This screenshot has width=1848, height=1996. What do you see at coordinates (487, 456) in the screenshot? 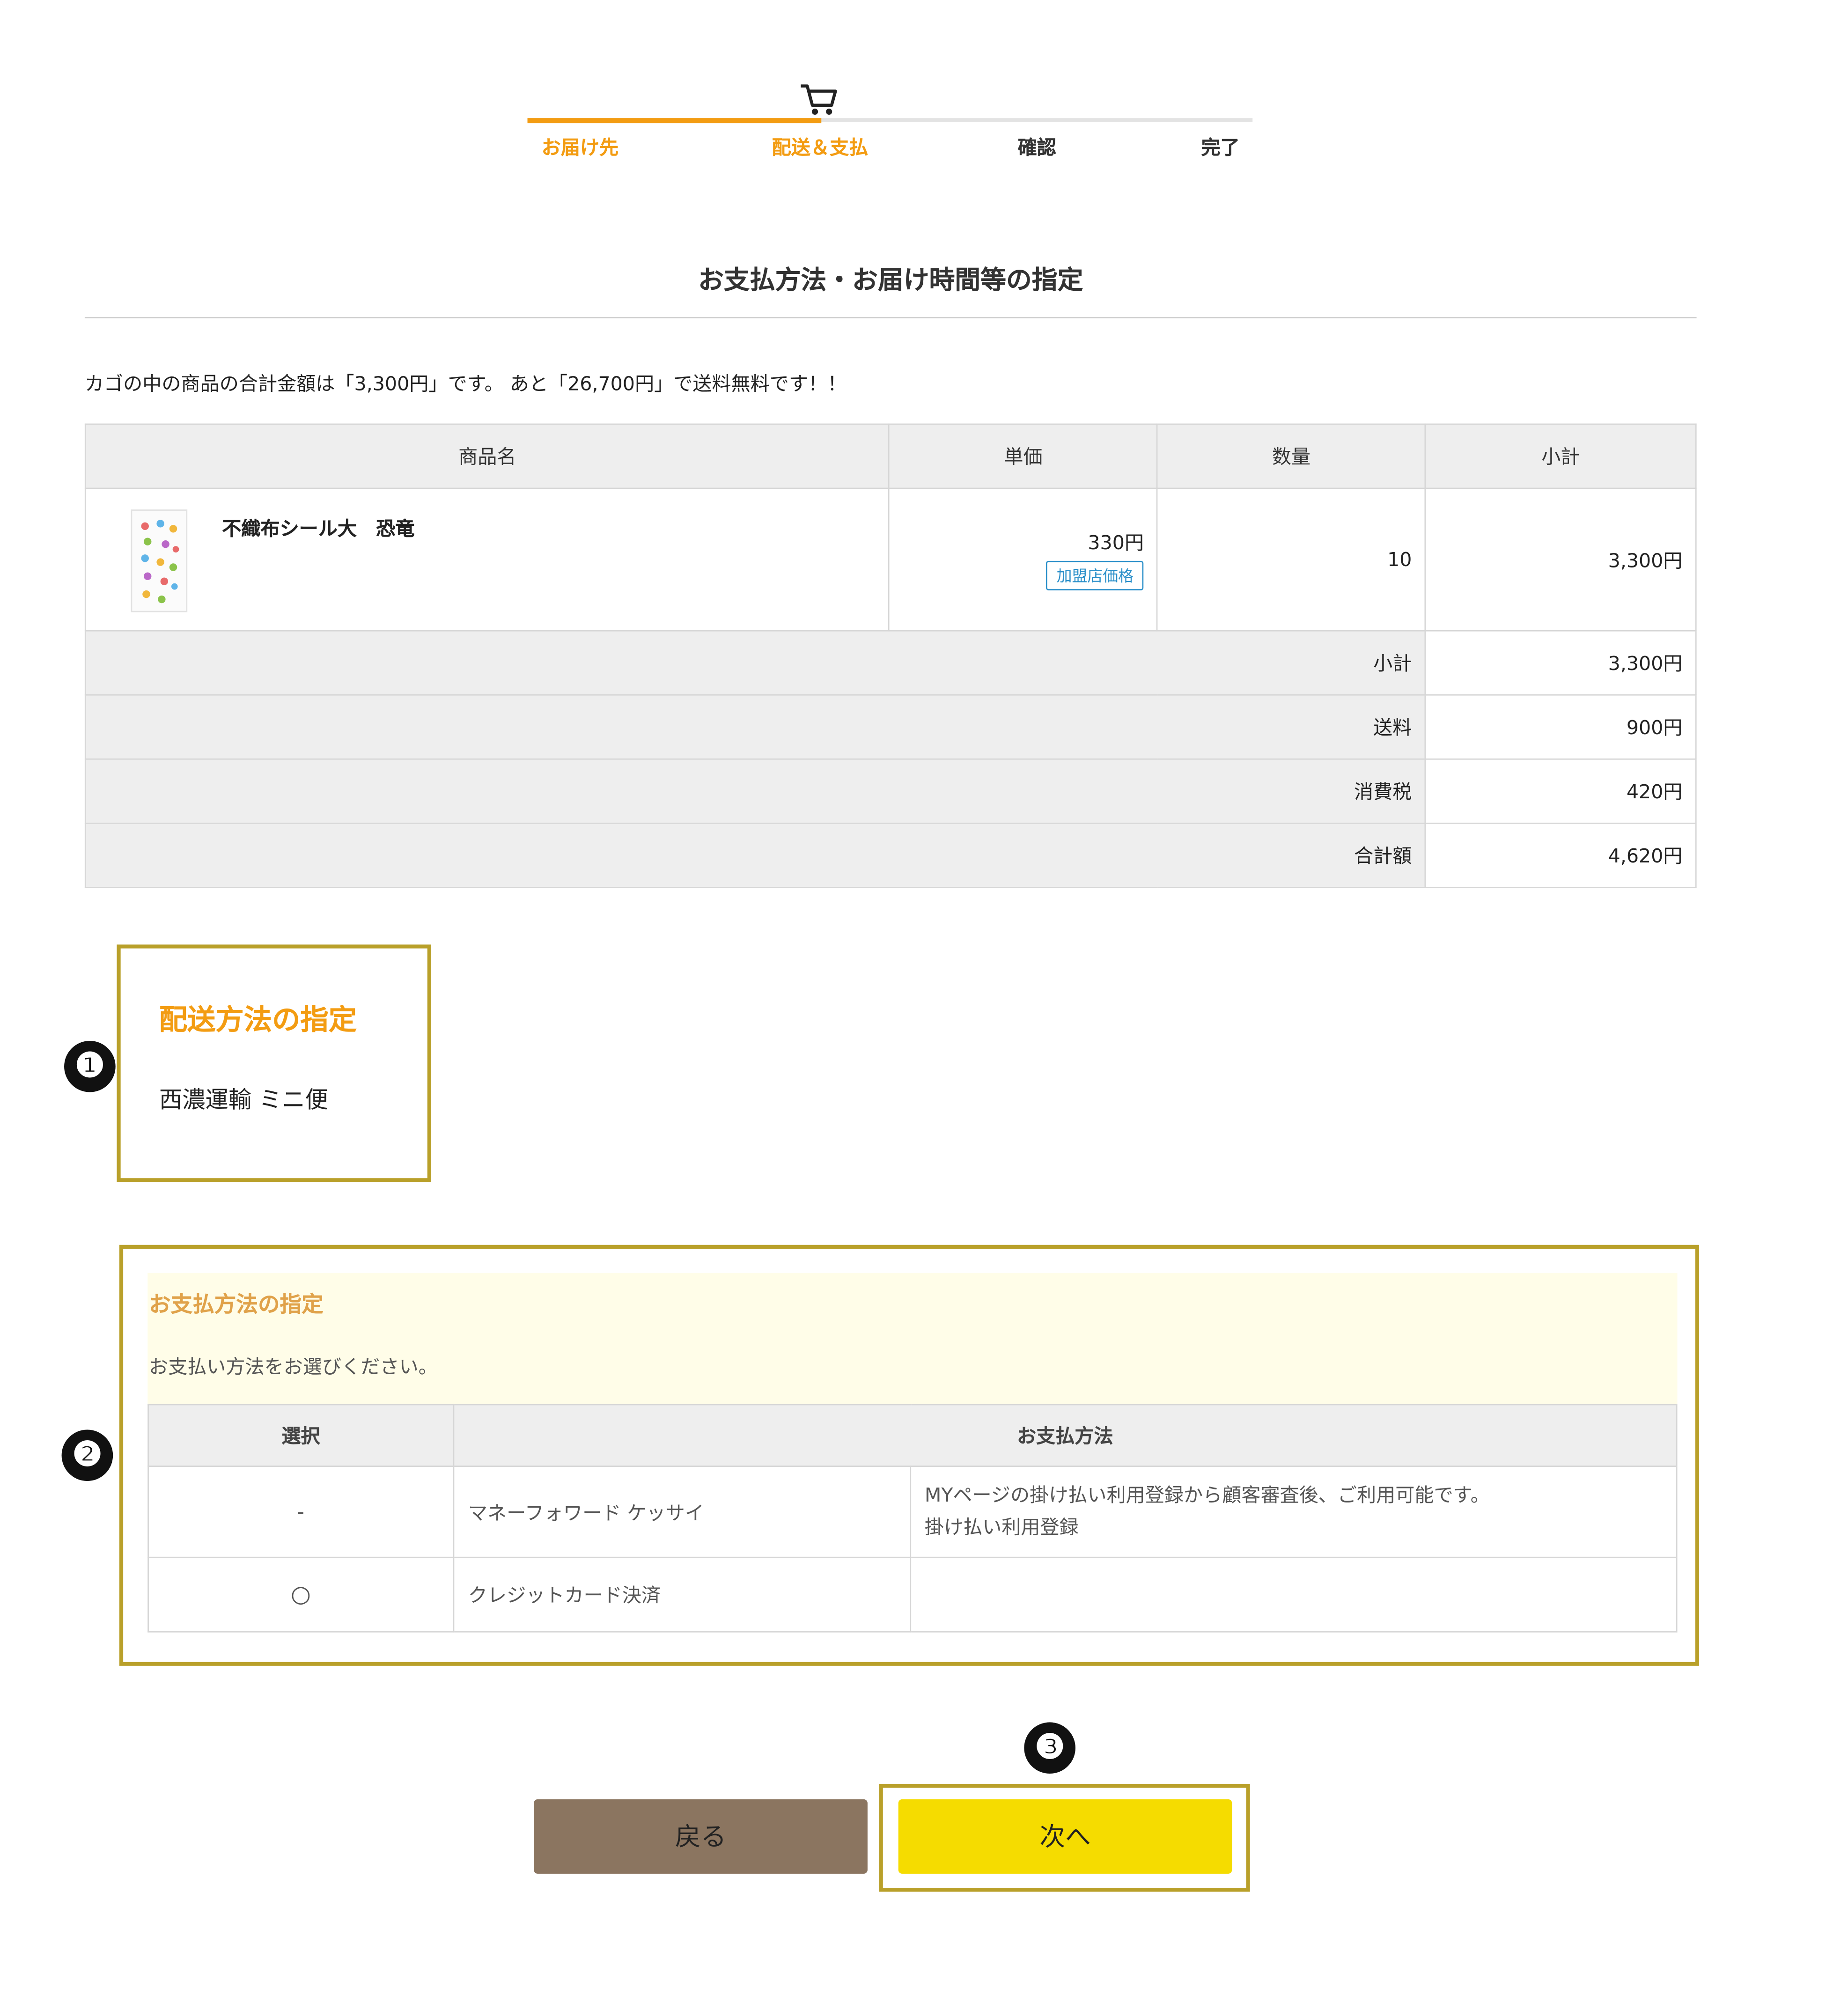
I see `col-header-product: 商品名` at bounding box center [487, 456].